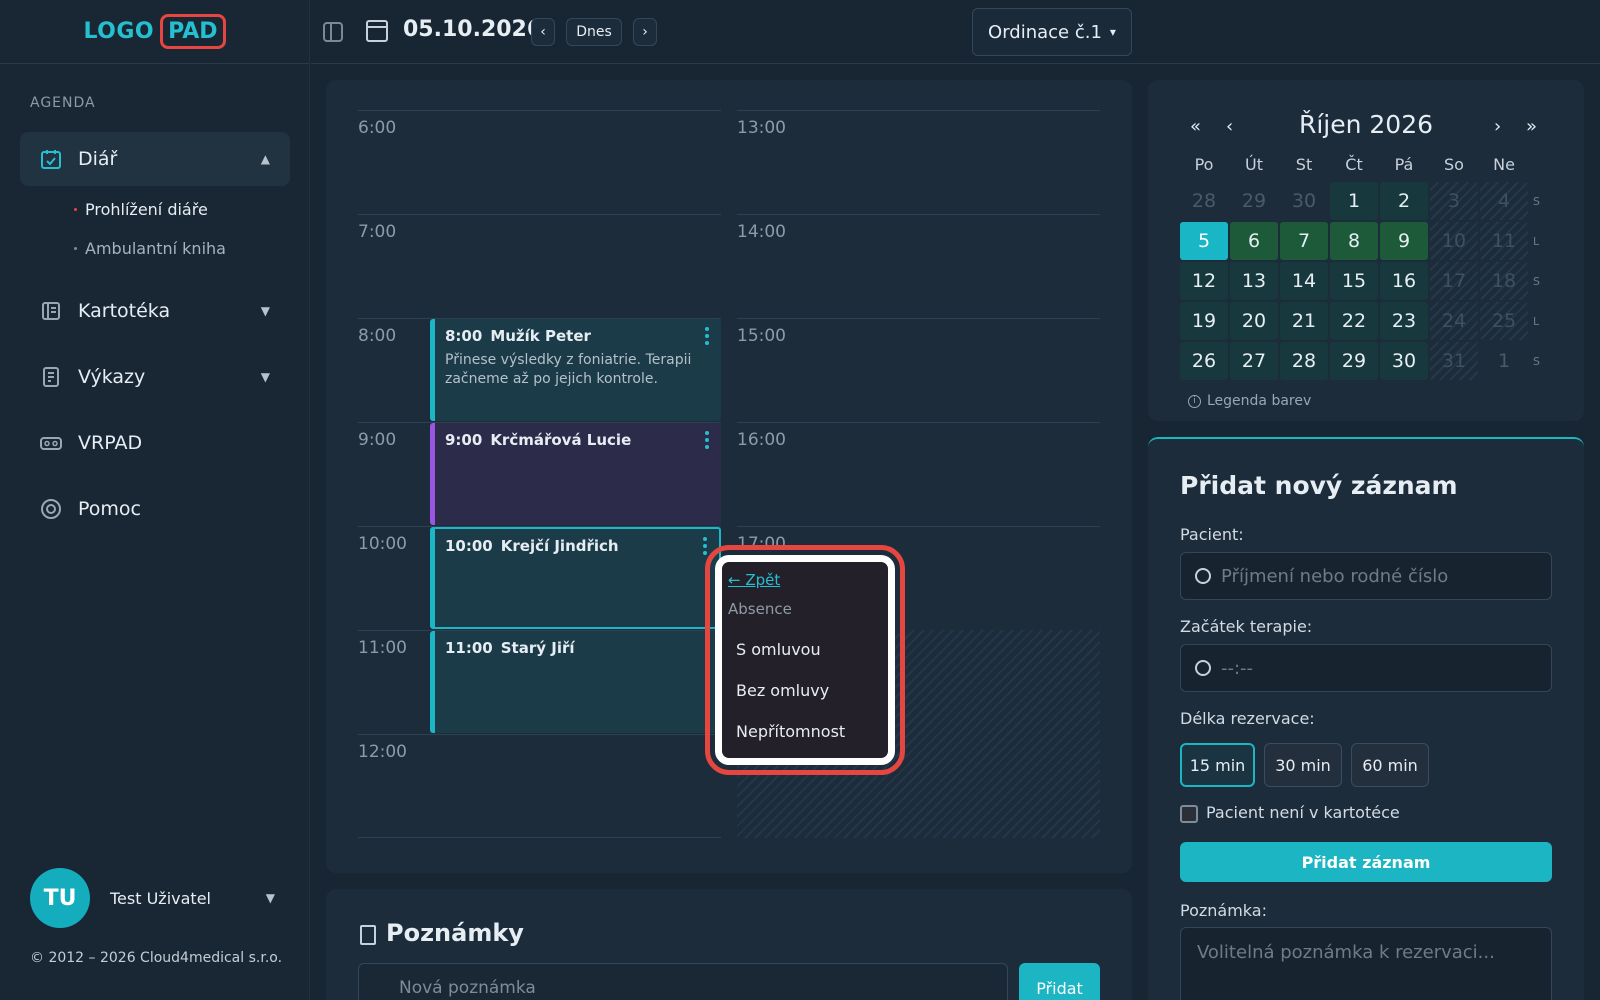  What do you see at coordinates (1203, 576) in the screenshot?
I see `search-icon` at bounding box center [1203, 576].